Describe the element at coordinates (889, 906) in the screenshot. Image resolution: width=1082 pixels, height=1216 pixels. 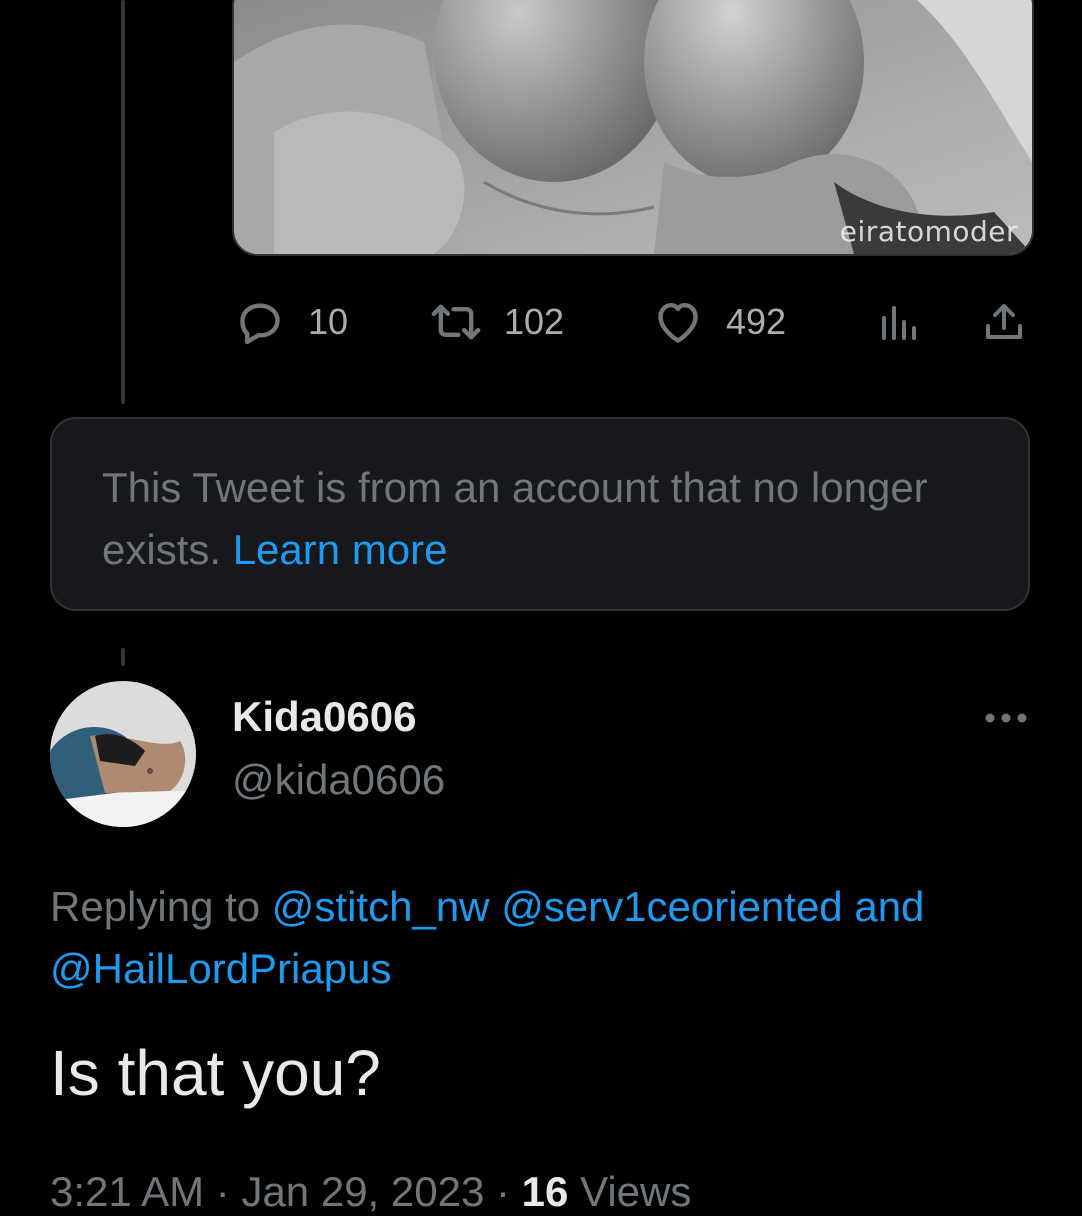
I see `mention-conjunction: and` at that location.